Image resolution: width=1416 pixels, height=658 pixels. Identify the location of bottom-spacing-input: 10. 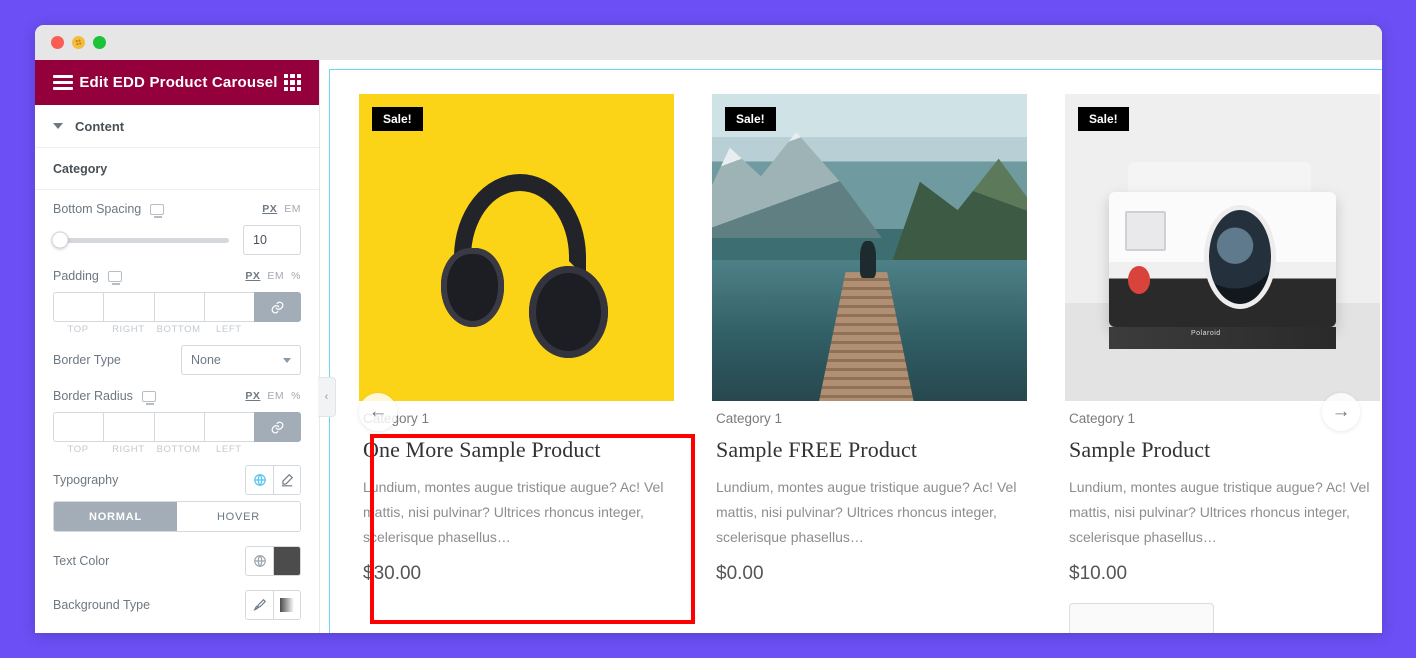
(272, 240).